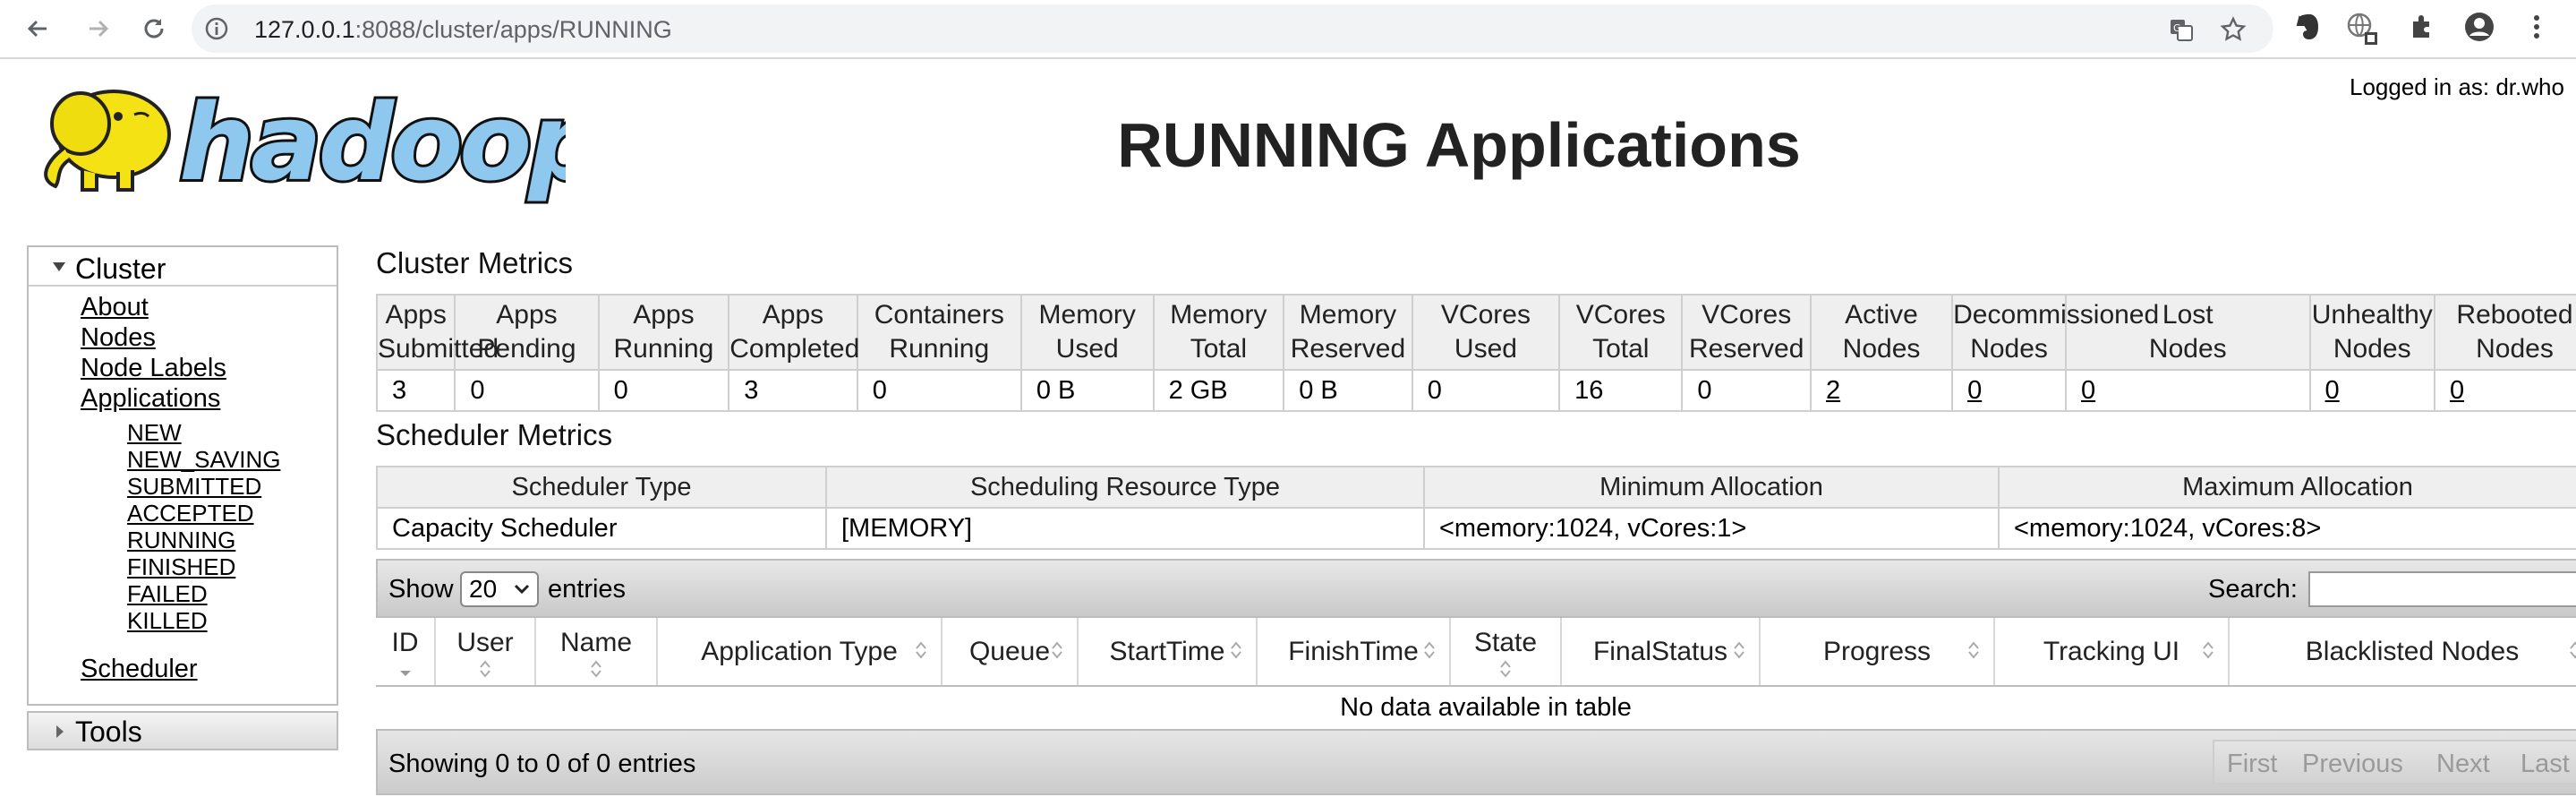 The image size is (2576, 797). I want to click on tools-nav-header: Tools, so click(182, 730).